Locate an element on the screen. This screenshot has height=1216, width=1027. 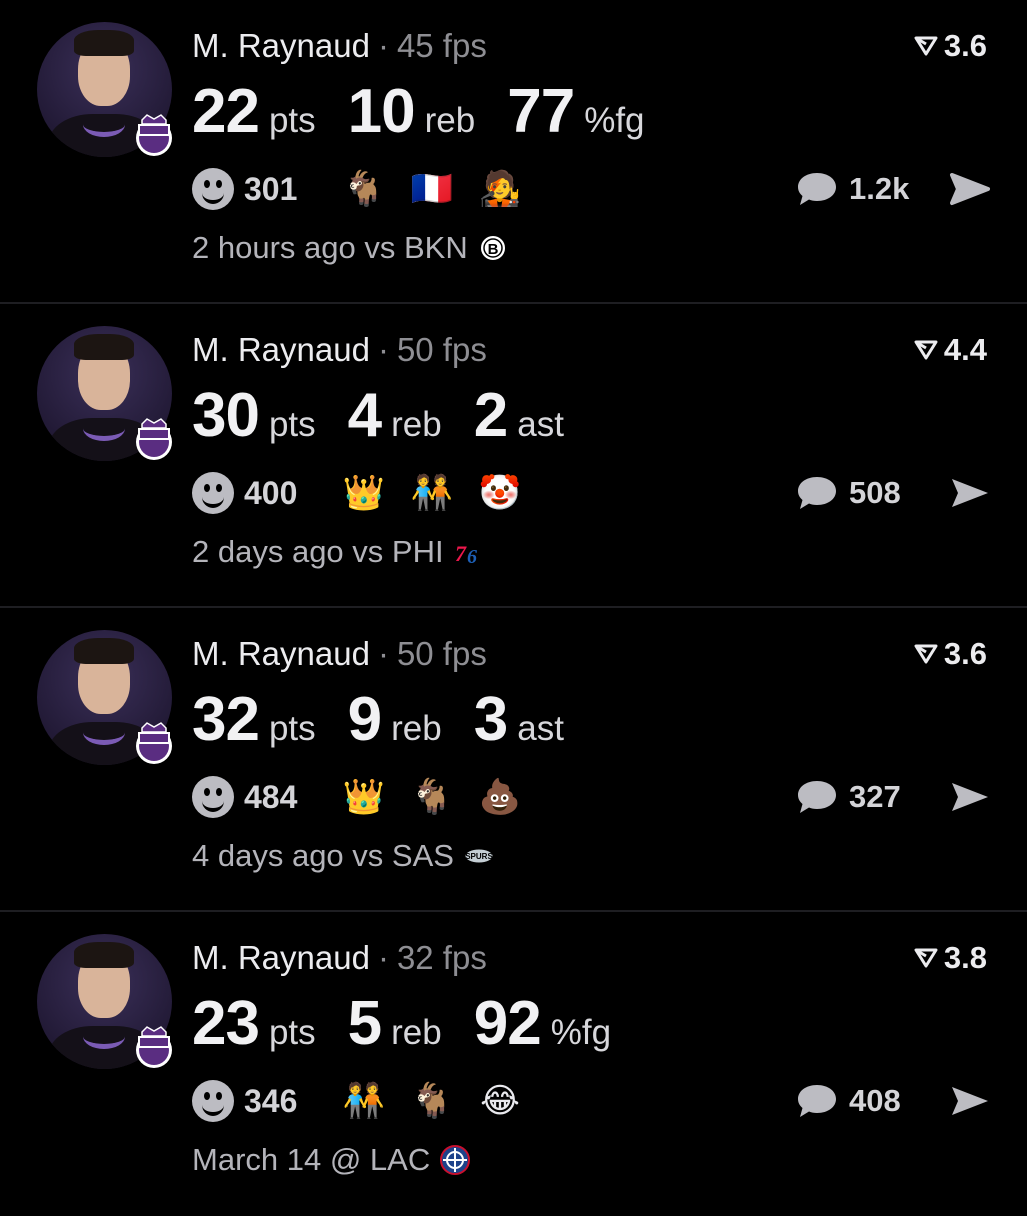
reactions-bar: 346 🧑‍🤝‍🧑 🐐 😂 is located at coordinates (363, 1101).